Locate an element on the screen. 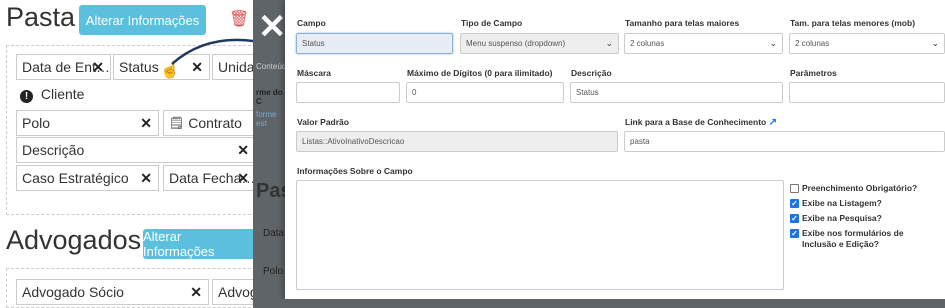 The height and width of the screenshot is (308, 945). field-label: Advogado Sócio is located at coordinates (73, 292).